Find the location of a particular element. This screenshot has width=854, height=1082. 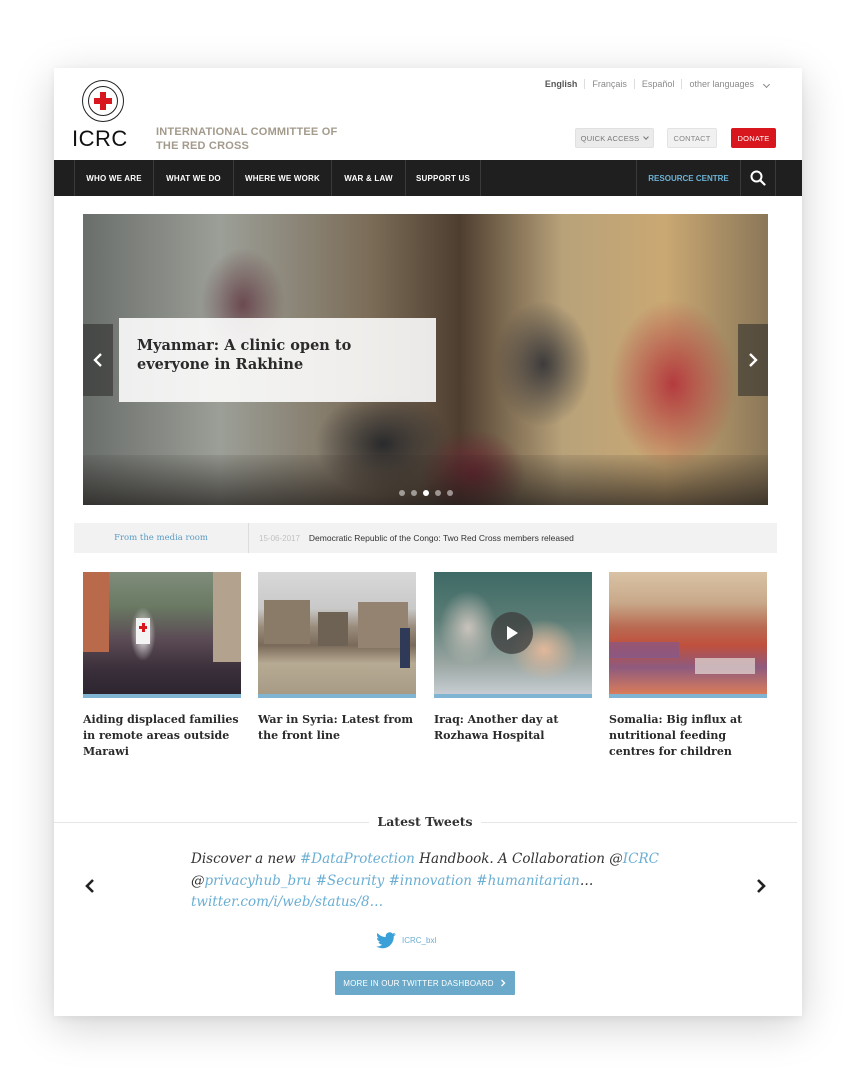

tweet-text-part: @ is located at coordinates (198, 880).